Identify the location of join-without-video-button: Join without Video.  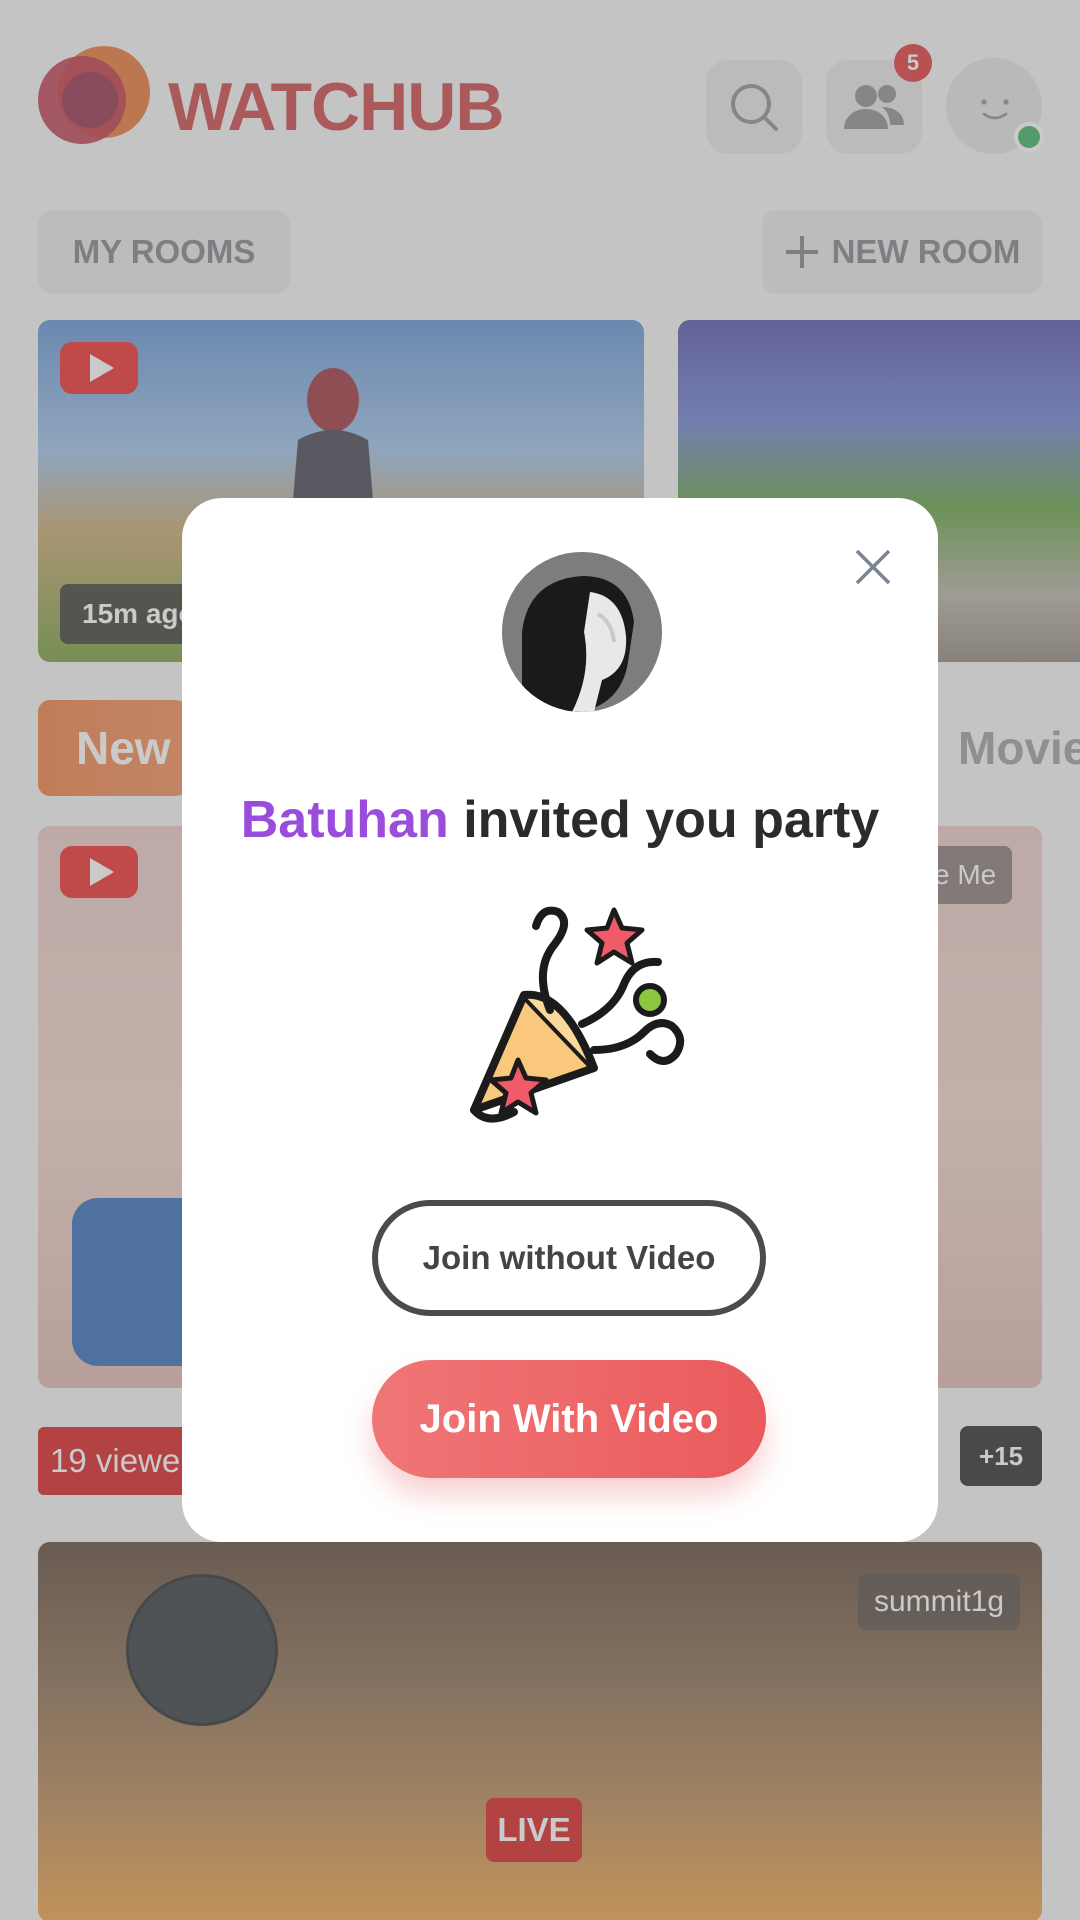
(569, 1258).